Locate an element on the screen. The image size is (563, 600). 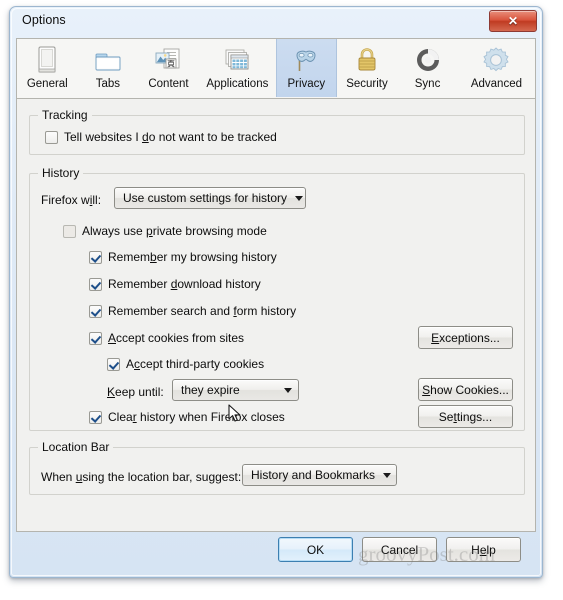
title-bar: Options ✕ is located at coordinates (276, 22).